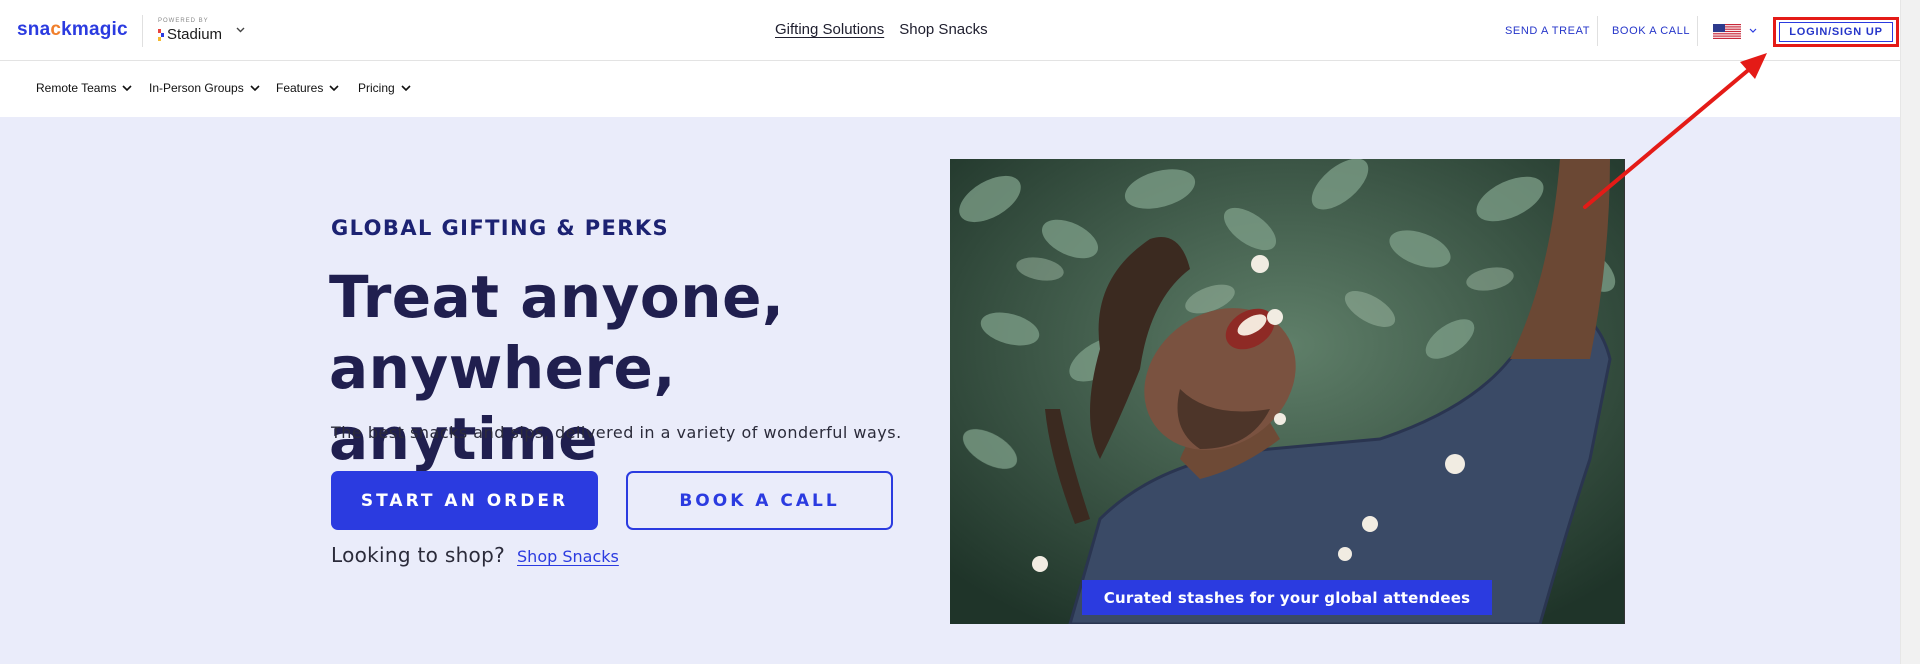 The image size is (1920, 664). I want to click on shop-question: Looking to shop?, so click(418, 555).